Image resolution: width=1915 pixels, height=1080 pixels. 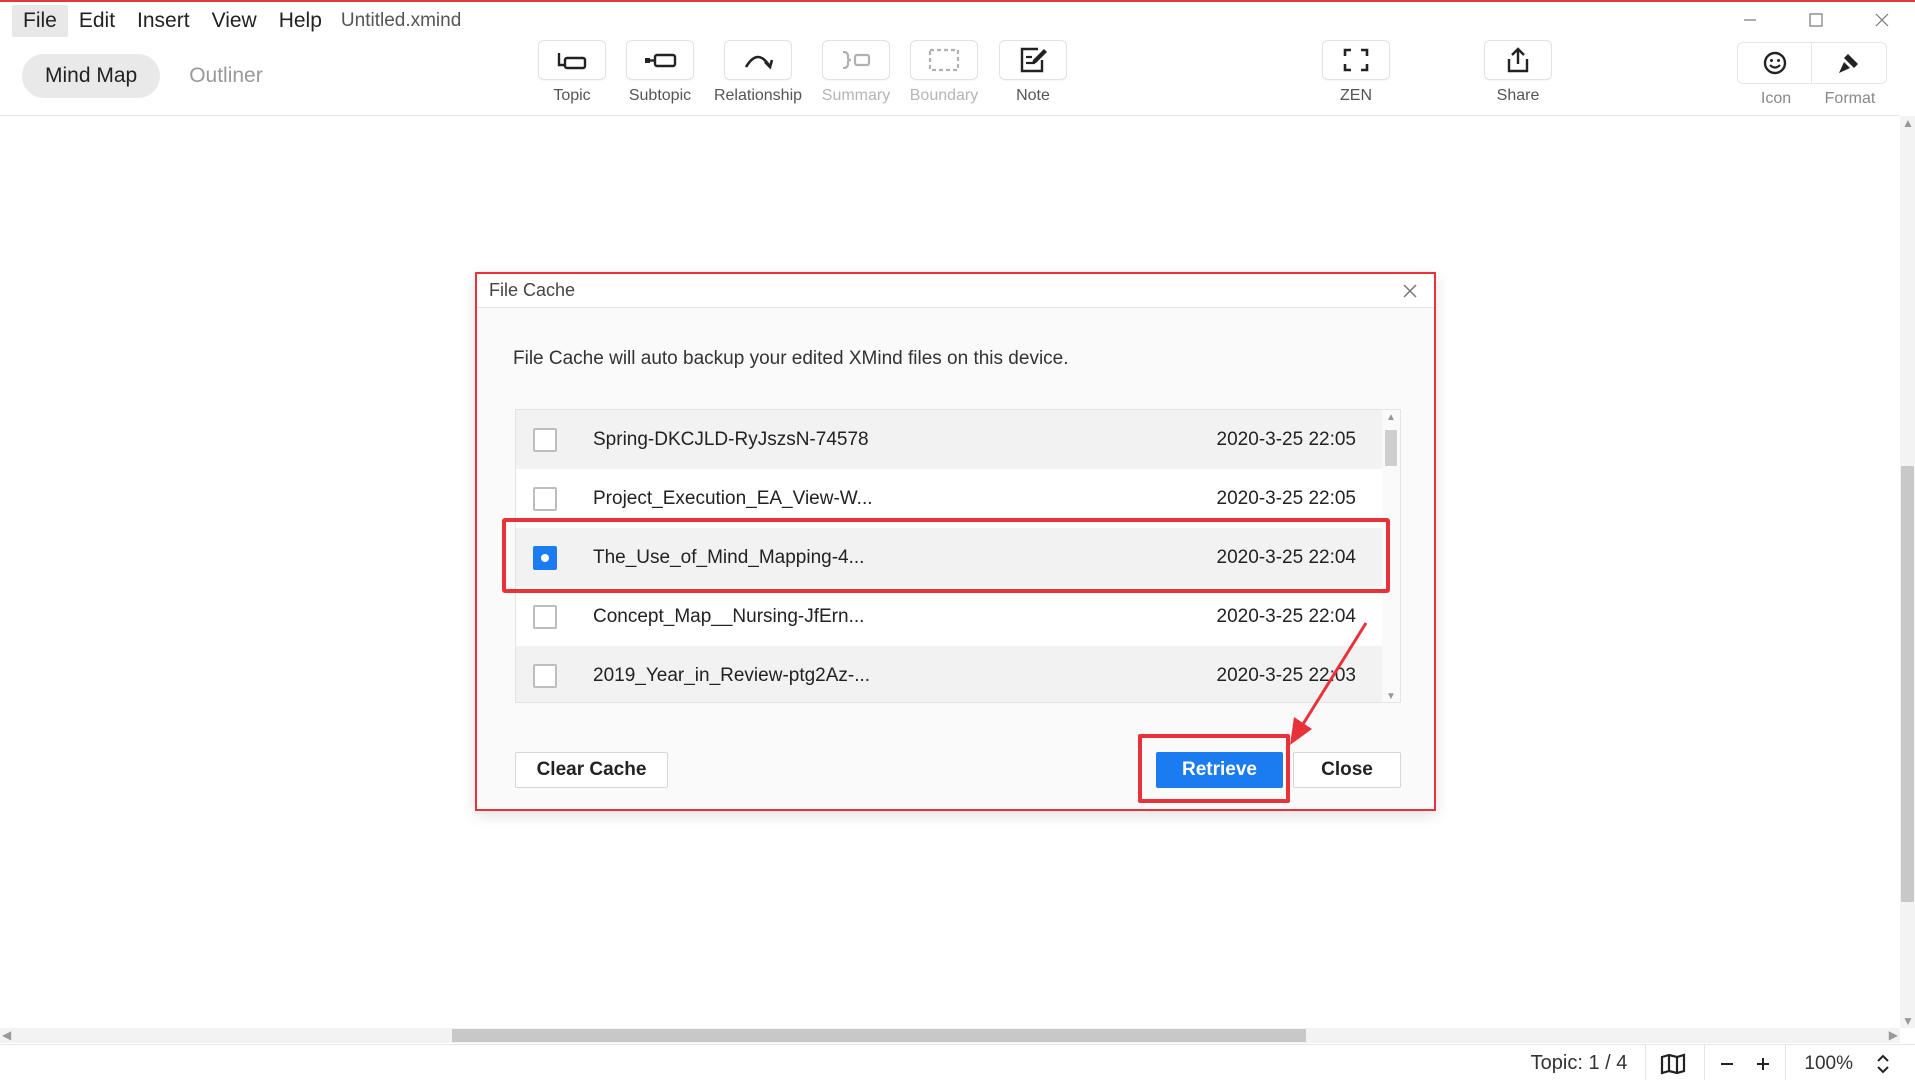 I want to click on file-checkbox-checked, so click(x=545, y=557).